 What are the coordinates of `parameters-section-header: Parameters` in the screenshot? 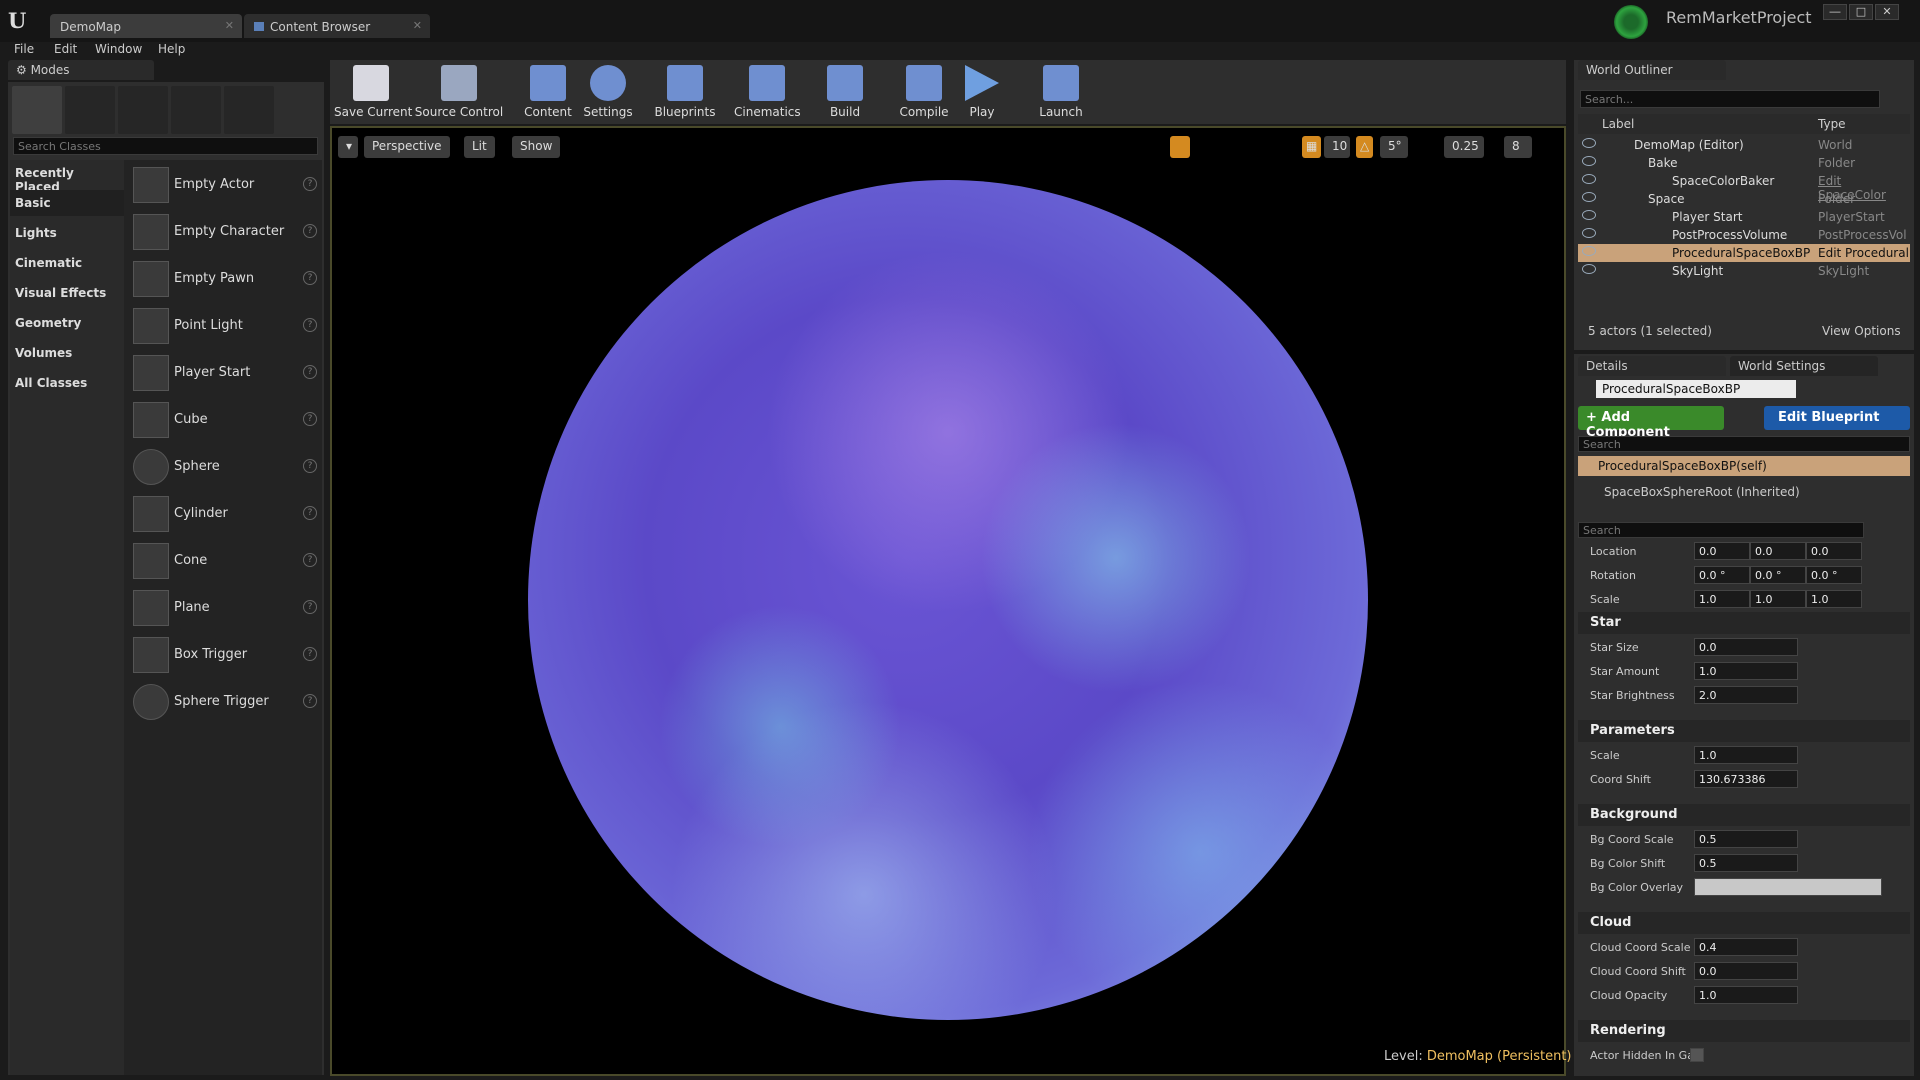 It's located at (1744, 731).